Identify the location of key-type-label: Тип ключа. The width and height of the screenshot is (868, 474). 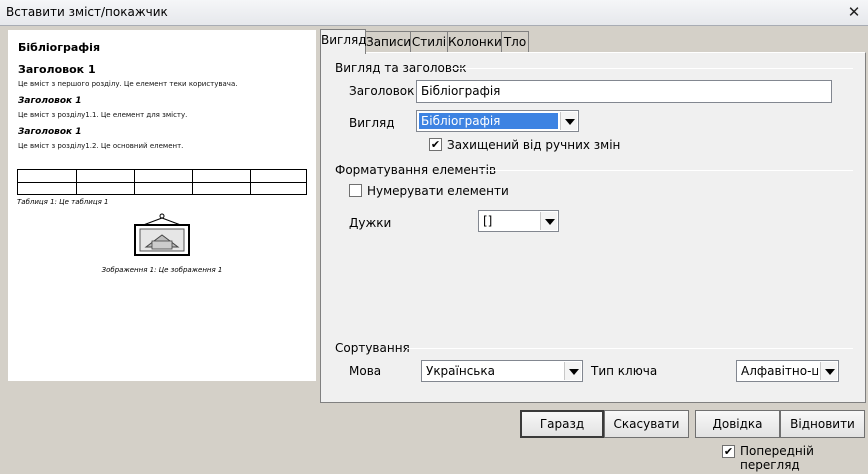
(624, 371).